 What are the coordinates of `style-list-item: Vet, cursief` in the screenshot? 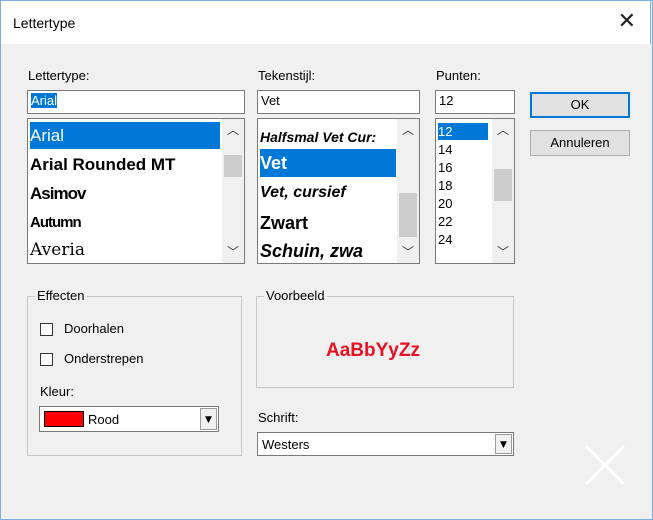 It's located at (303, 193).